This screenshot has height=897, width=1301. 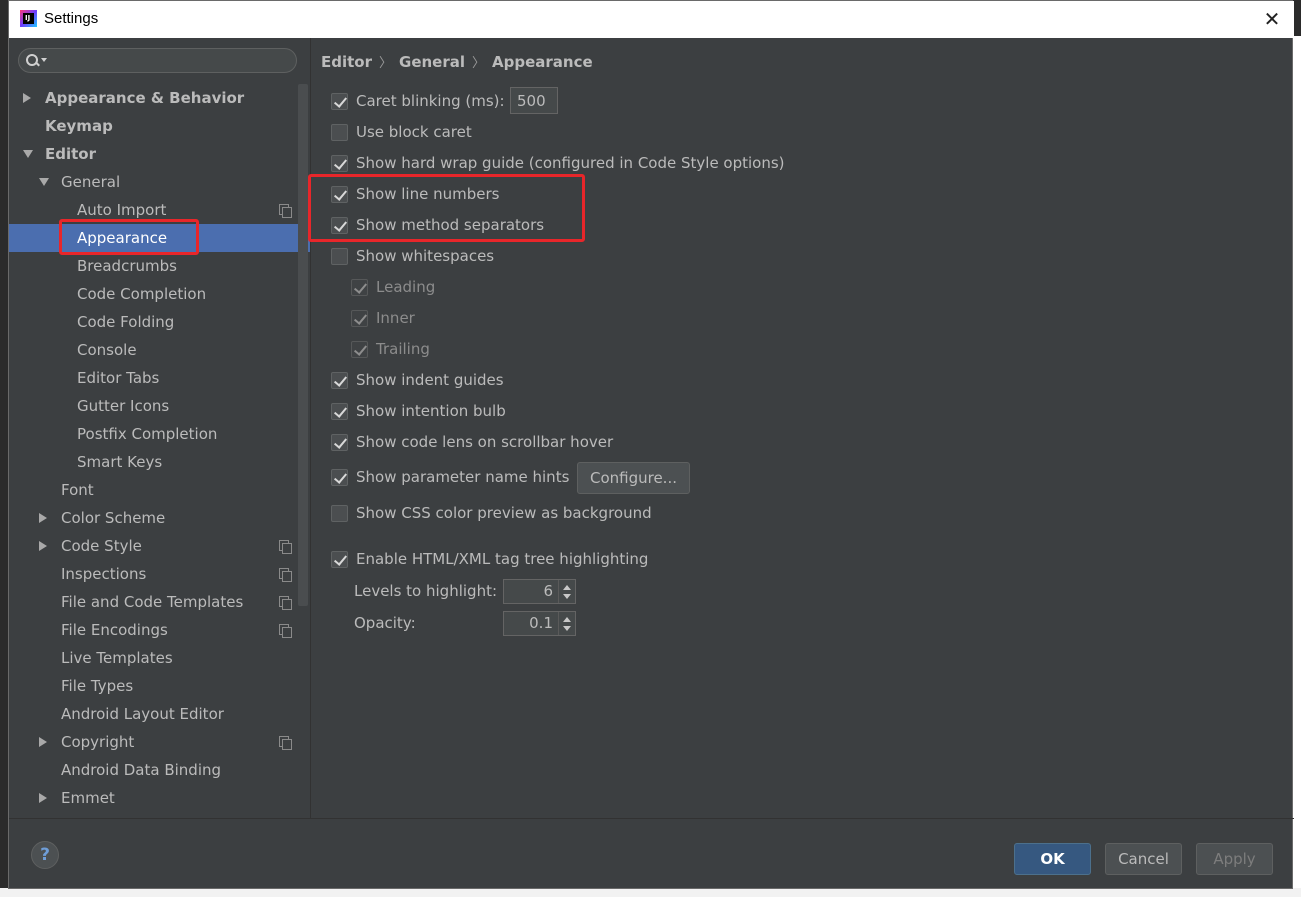 What do you see at coordinates (403, 349) in the screenshot?
I see `trailing-label: Trailing` at bounding box center [403, 349].